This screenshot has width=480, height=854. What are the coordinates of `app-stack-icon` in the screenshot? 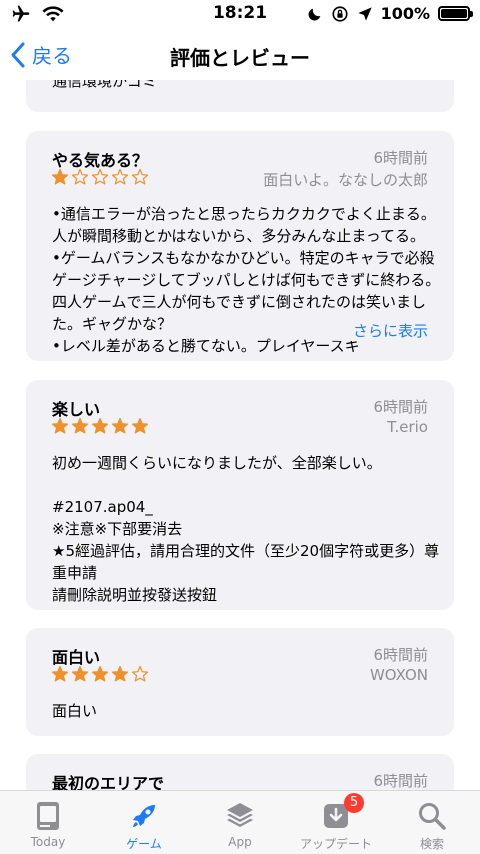 It's located at (240, 815).